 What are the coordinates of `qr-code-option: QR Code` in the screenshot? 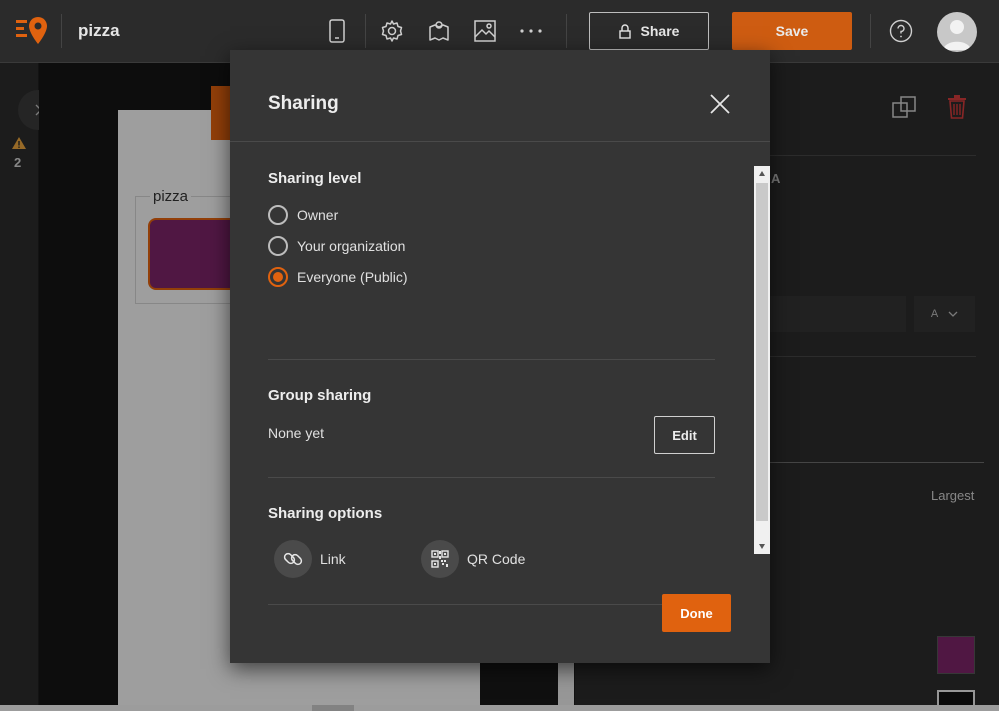 It's located at (473, 559).